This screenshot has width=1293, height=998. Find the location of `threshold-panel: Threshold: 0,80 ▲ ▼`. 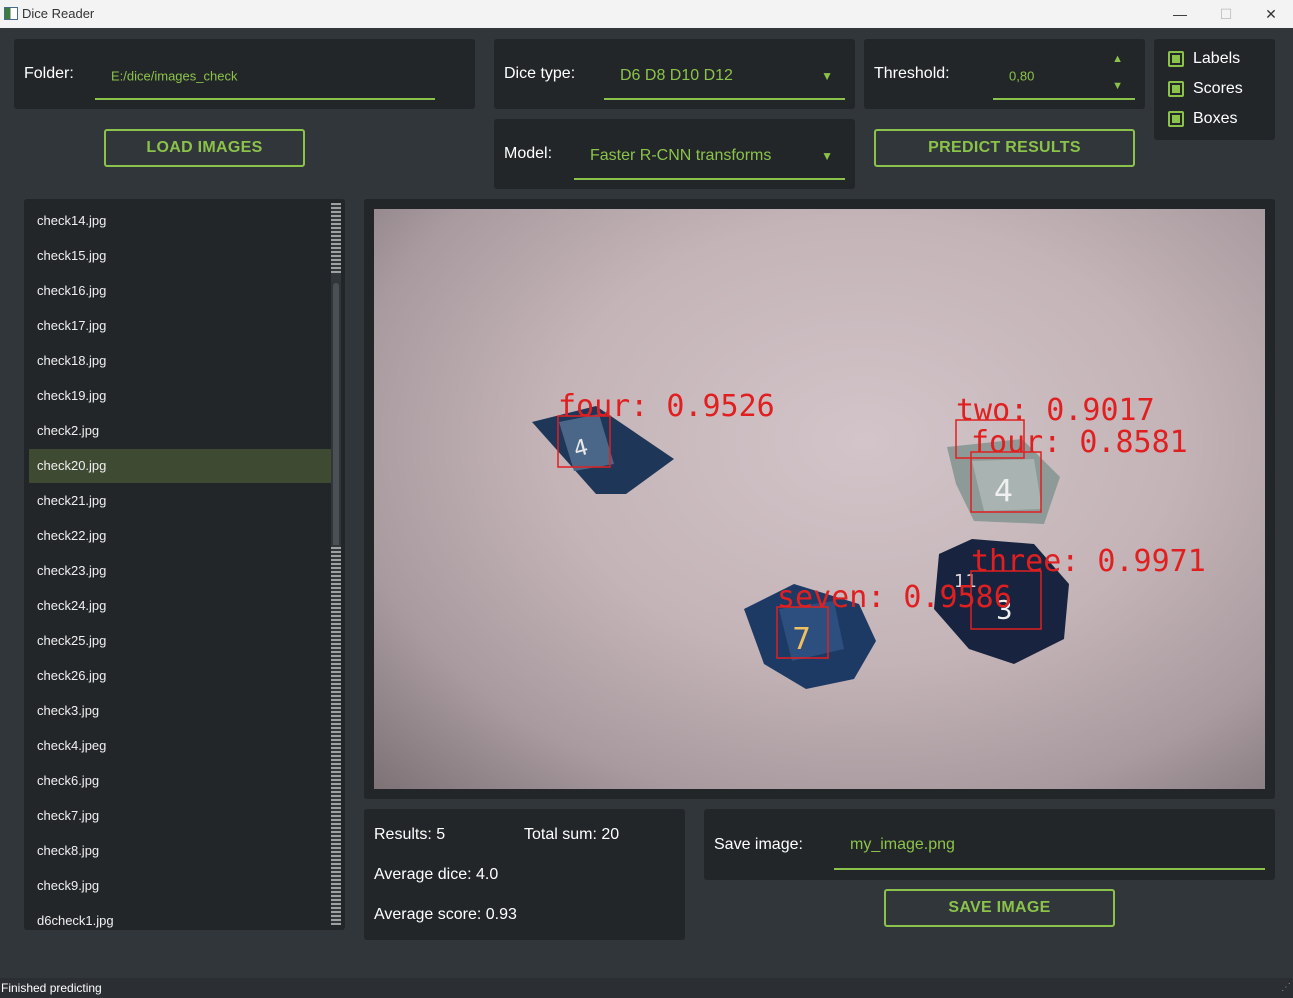

threshold-panel: Threshold: 0,80 ▲ ▼ is located at coordinates (1004, 74).